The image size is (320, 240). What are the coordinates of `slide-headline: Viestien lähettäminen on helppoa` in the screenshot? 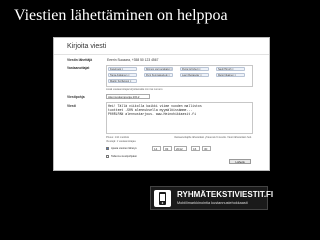 It's located at (121, 15).